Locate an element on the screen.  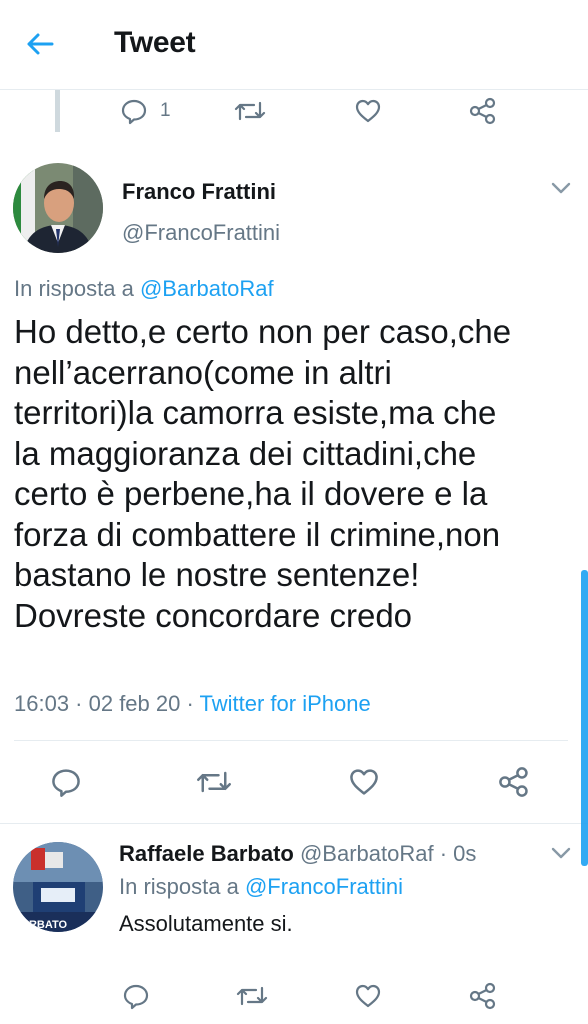
previous-tweet-actions: 1 is located at coordinates (294, 111).